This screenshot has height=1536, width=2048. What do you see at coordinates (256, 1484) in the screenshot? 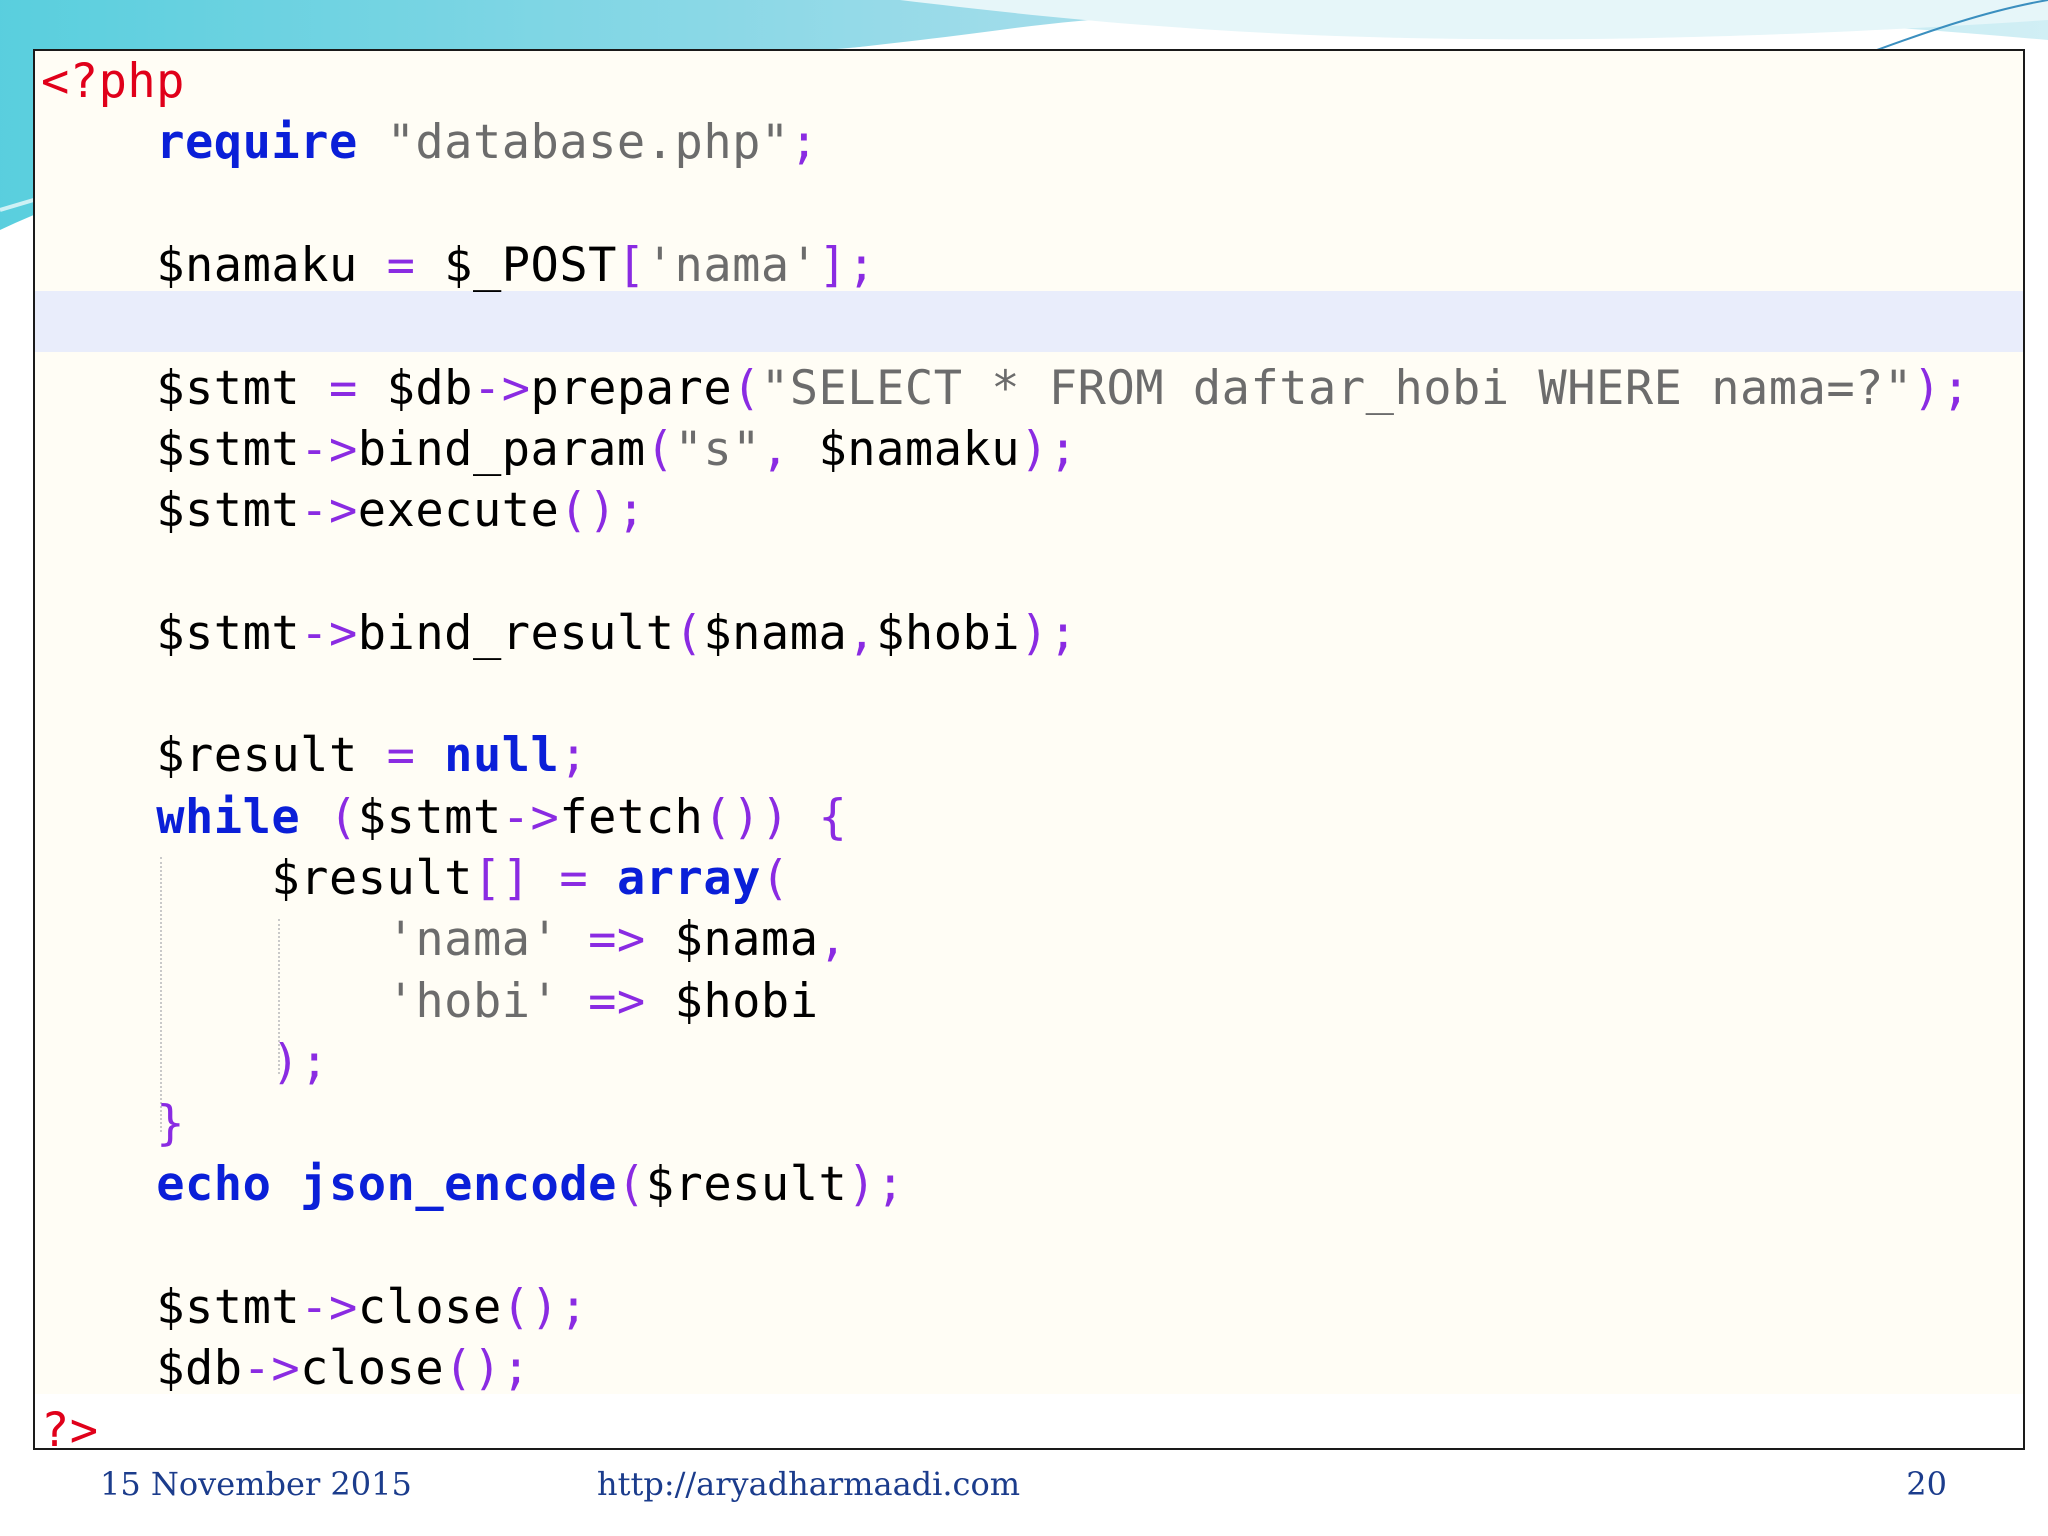
I see `footer-date: 15 November 2015` at bounding box center [256, 1484].